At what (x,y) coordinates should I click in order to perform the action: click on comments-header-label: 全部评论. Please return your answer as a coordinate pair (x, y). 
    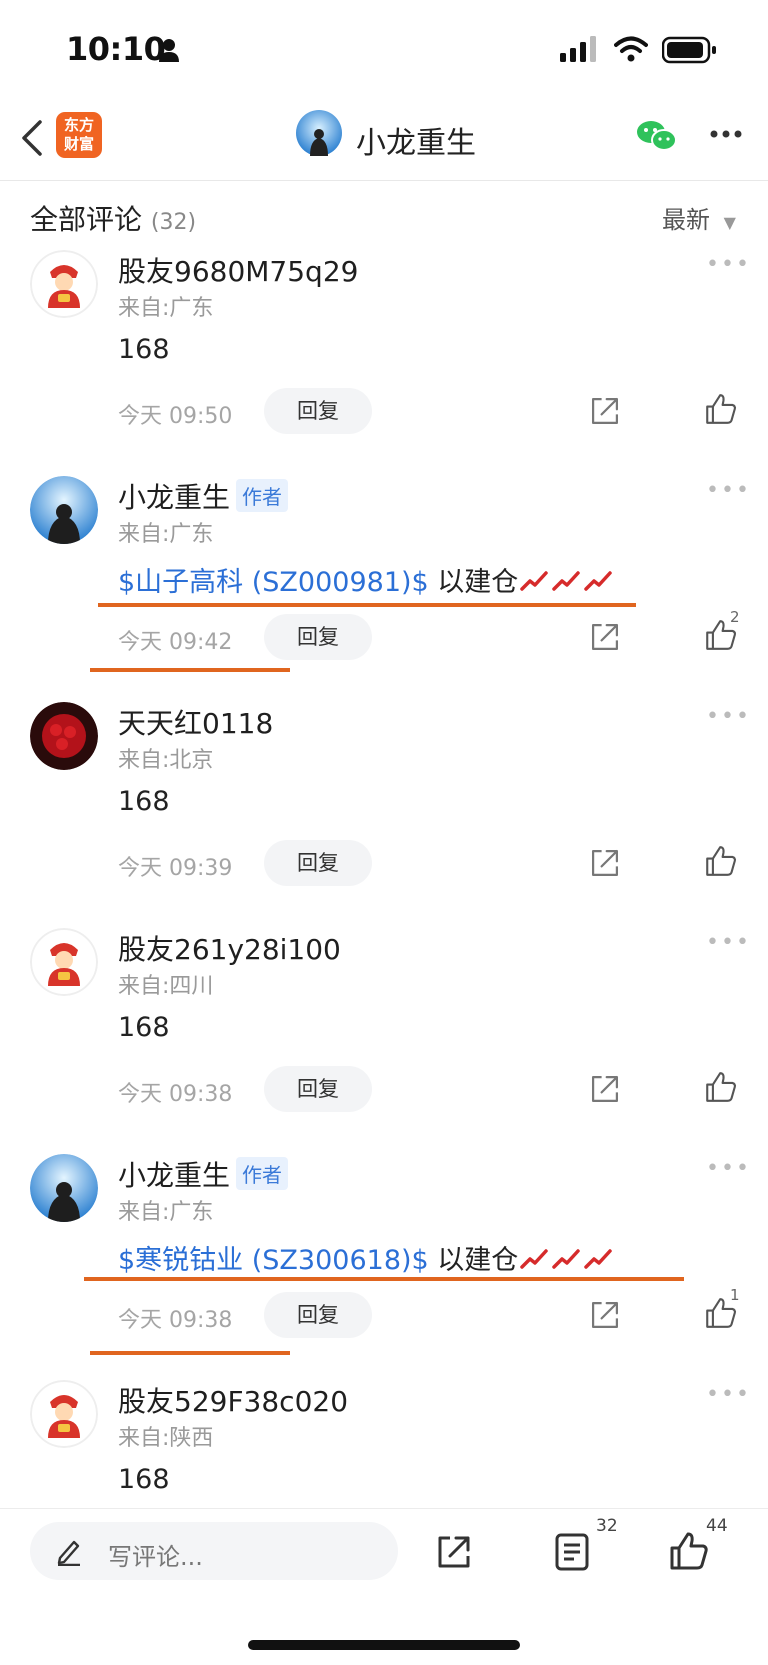
    Looking at the image, I should click on (86, 219).